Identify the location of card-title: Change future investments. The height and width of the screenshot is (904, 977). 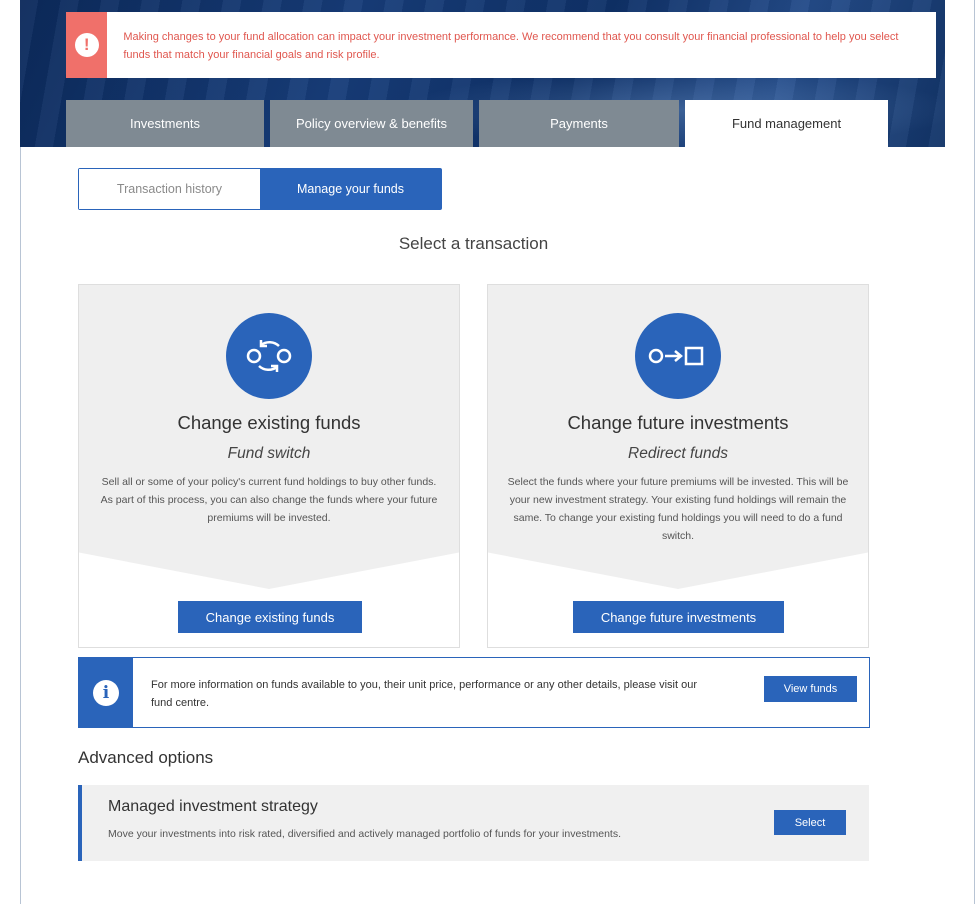
(678, 422).